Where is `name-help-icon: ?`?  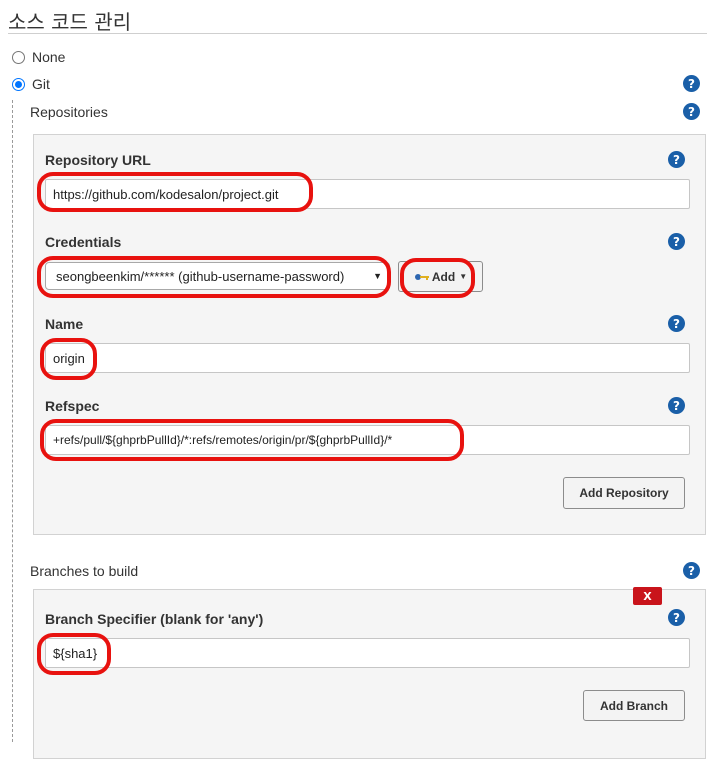 name-help-icon: ? is located at coordinates (676, 323).